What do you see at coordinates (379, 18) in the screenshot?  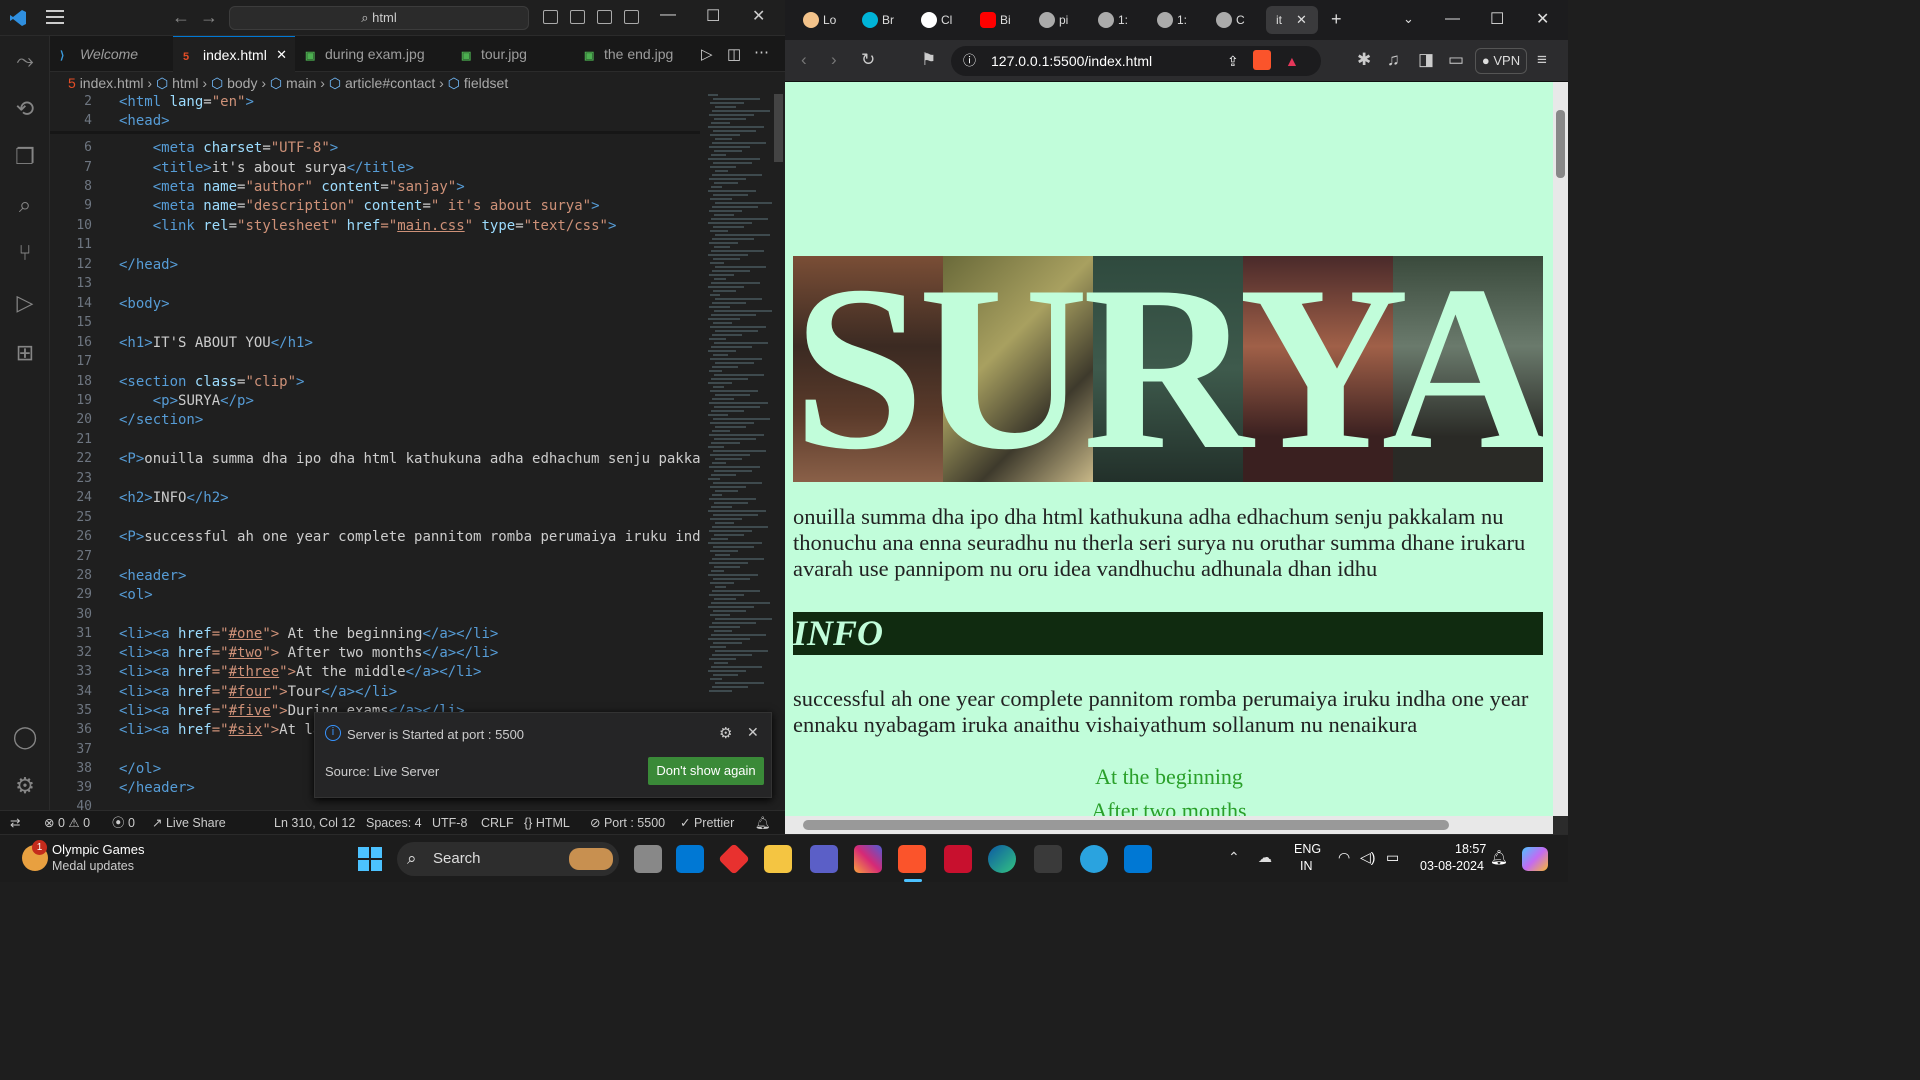 I see `command-center-search: ⌕ html` at bounding box center [379, 18].